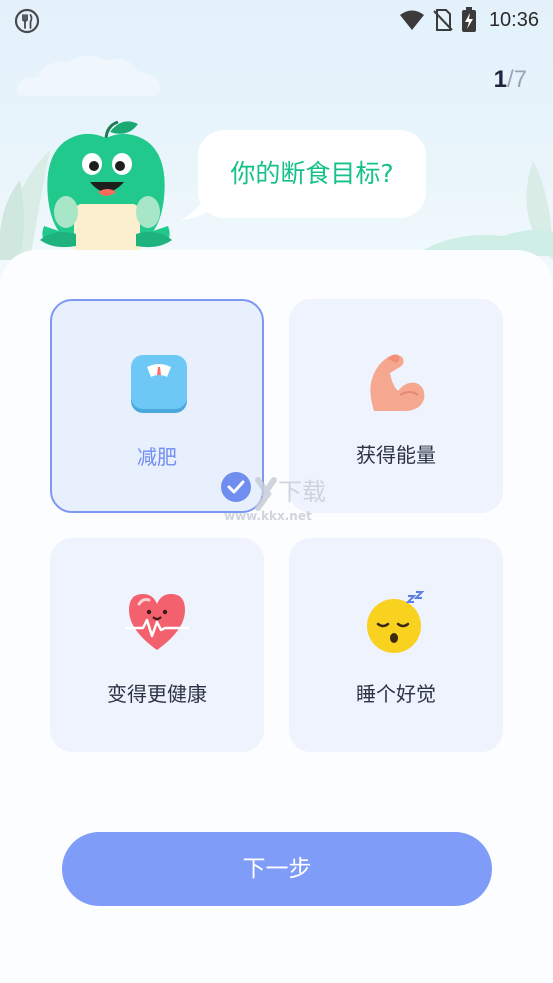  What do you see at coordinates (411, 20) in the screenshot?
I see `wifi-icon` at bounding box center [411, 20].